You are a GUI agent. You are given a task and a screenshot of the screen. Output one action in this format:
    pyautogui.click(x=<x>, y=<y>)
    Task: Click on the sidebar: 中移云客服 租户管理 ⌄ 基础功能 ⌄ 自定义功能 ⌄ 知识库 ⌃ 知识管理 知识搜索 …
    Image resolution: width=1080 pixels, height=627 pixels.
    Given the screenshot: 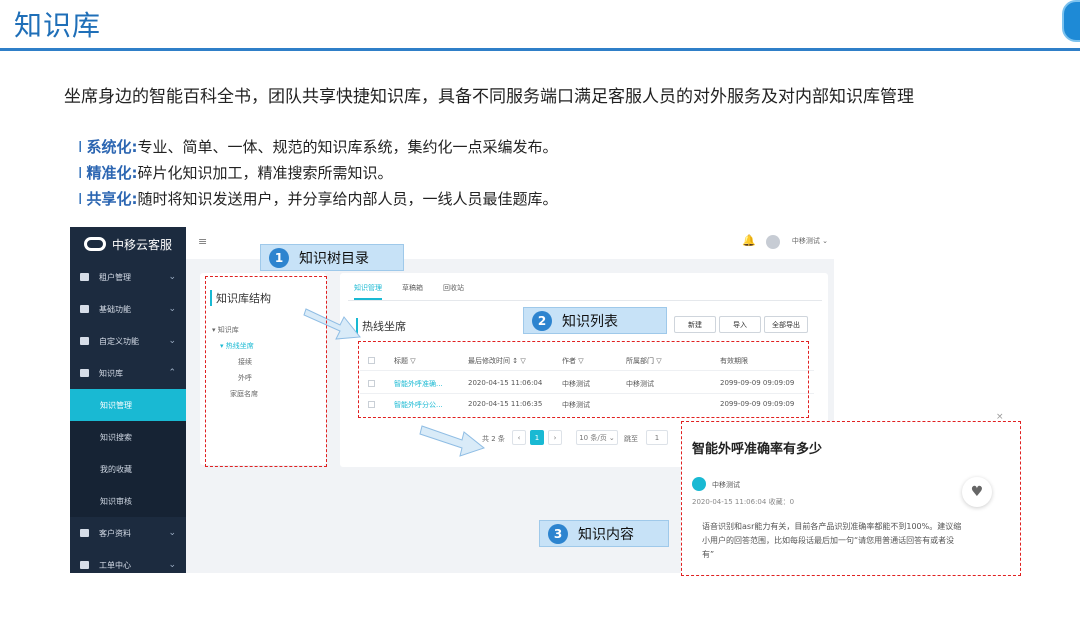 What is the action you would take?
    pyautogui.click(x=128, y=400)
    